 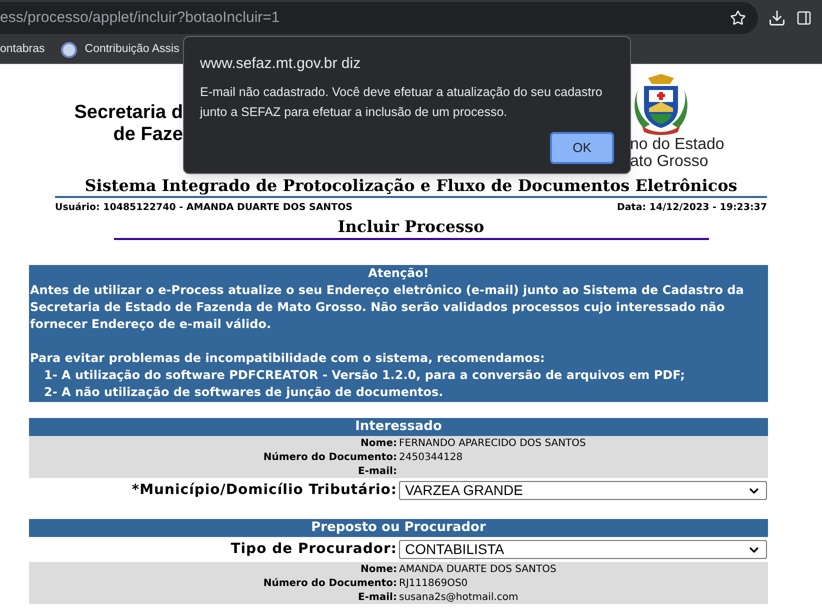 I want to click on star-icon, so click(x=738, y=18).